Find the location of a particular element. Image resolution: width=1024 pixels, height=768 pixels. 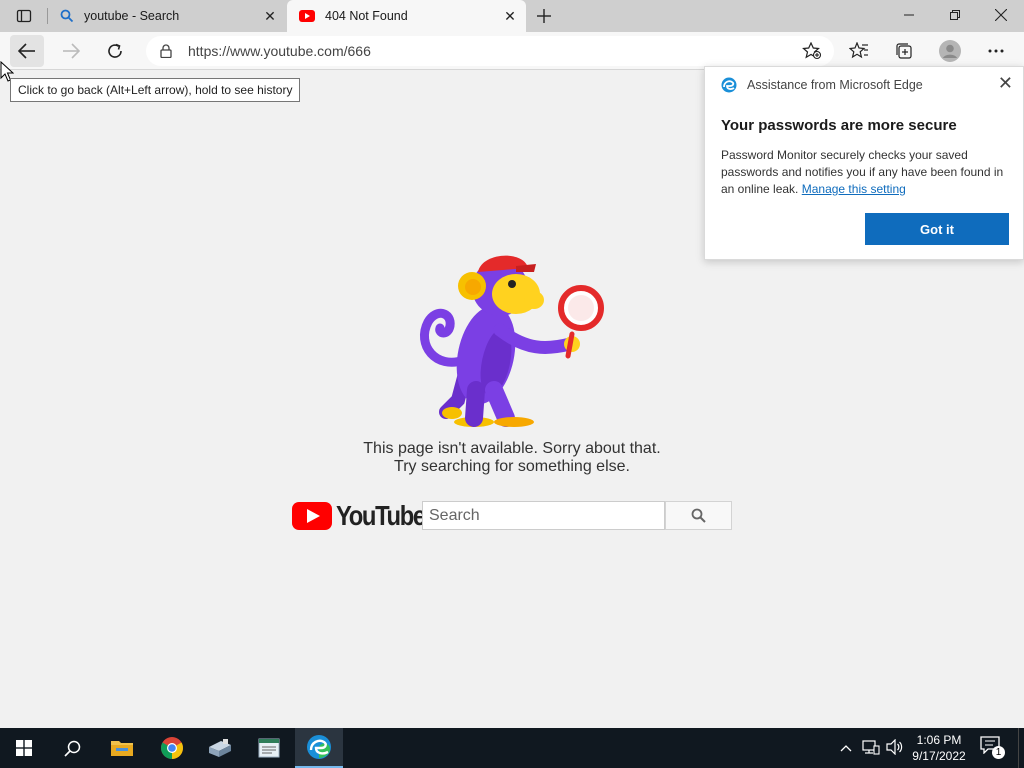

refresh-icon is located at coordinates (115, 50).